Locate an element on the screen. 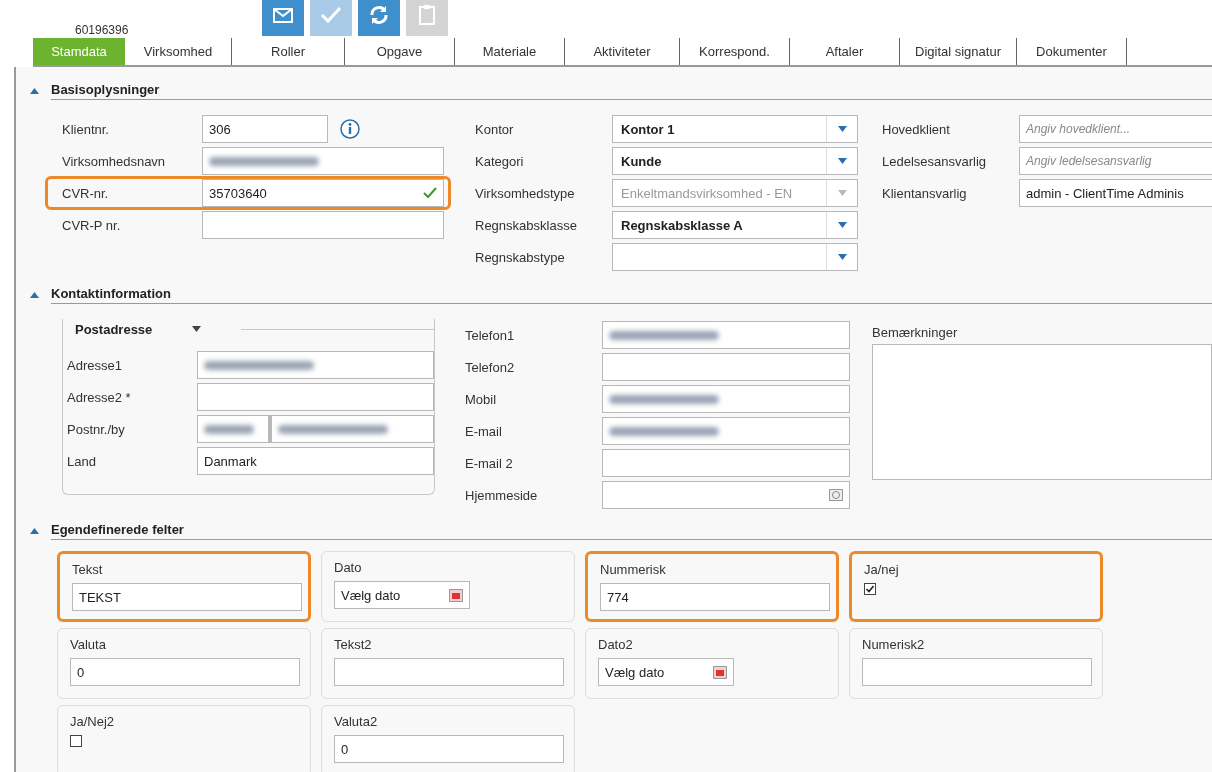  field-label: Adresse2 * is located at coordinates (99, 397).